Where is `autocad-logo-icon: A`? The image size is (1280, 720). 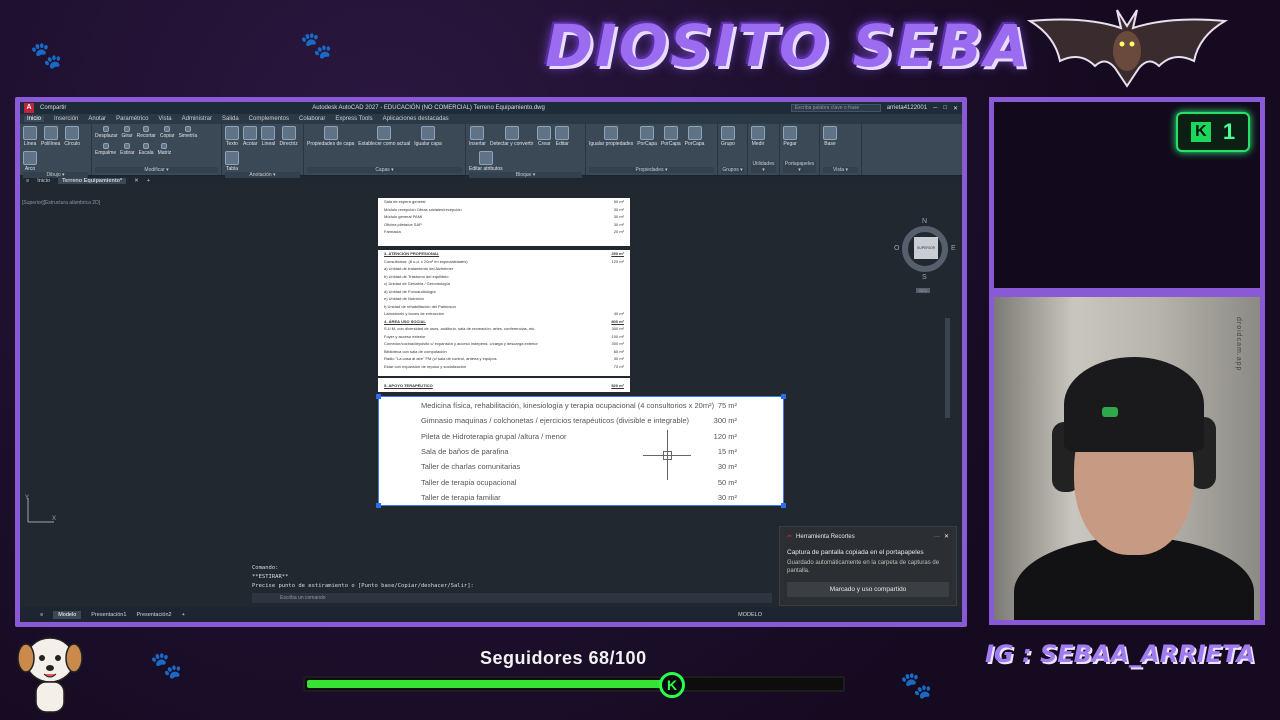 autocad-logo-icon: A is located at coordinates (29, 108).